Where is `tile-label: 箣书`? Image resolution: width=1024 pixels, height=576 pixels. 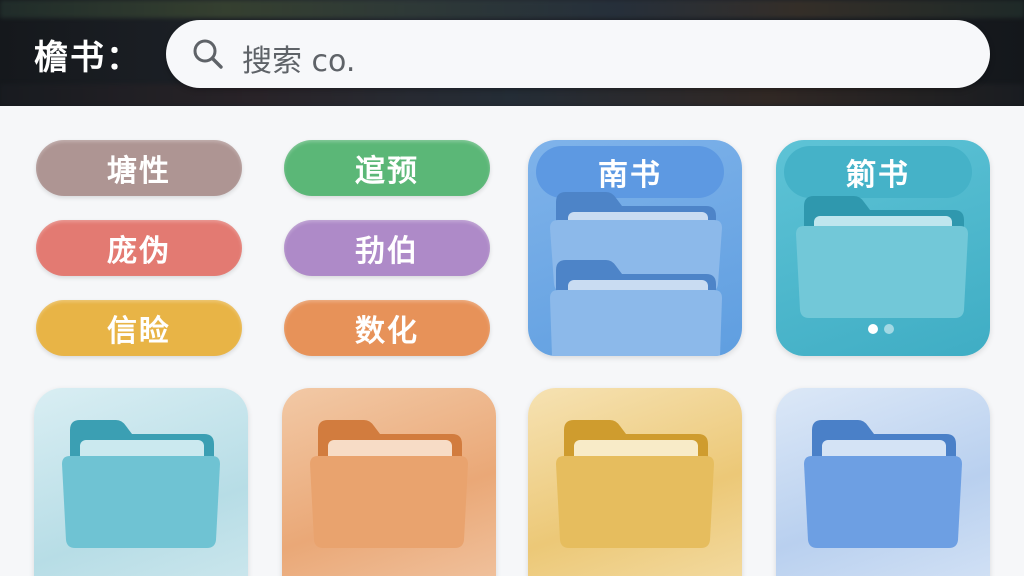
tile-label: 箣书 is located at coordinates (878, 172).